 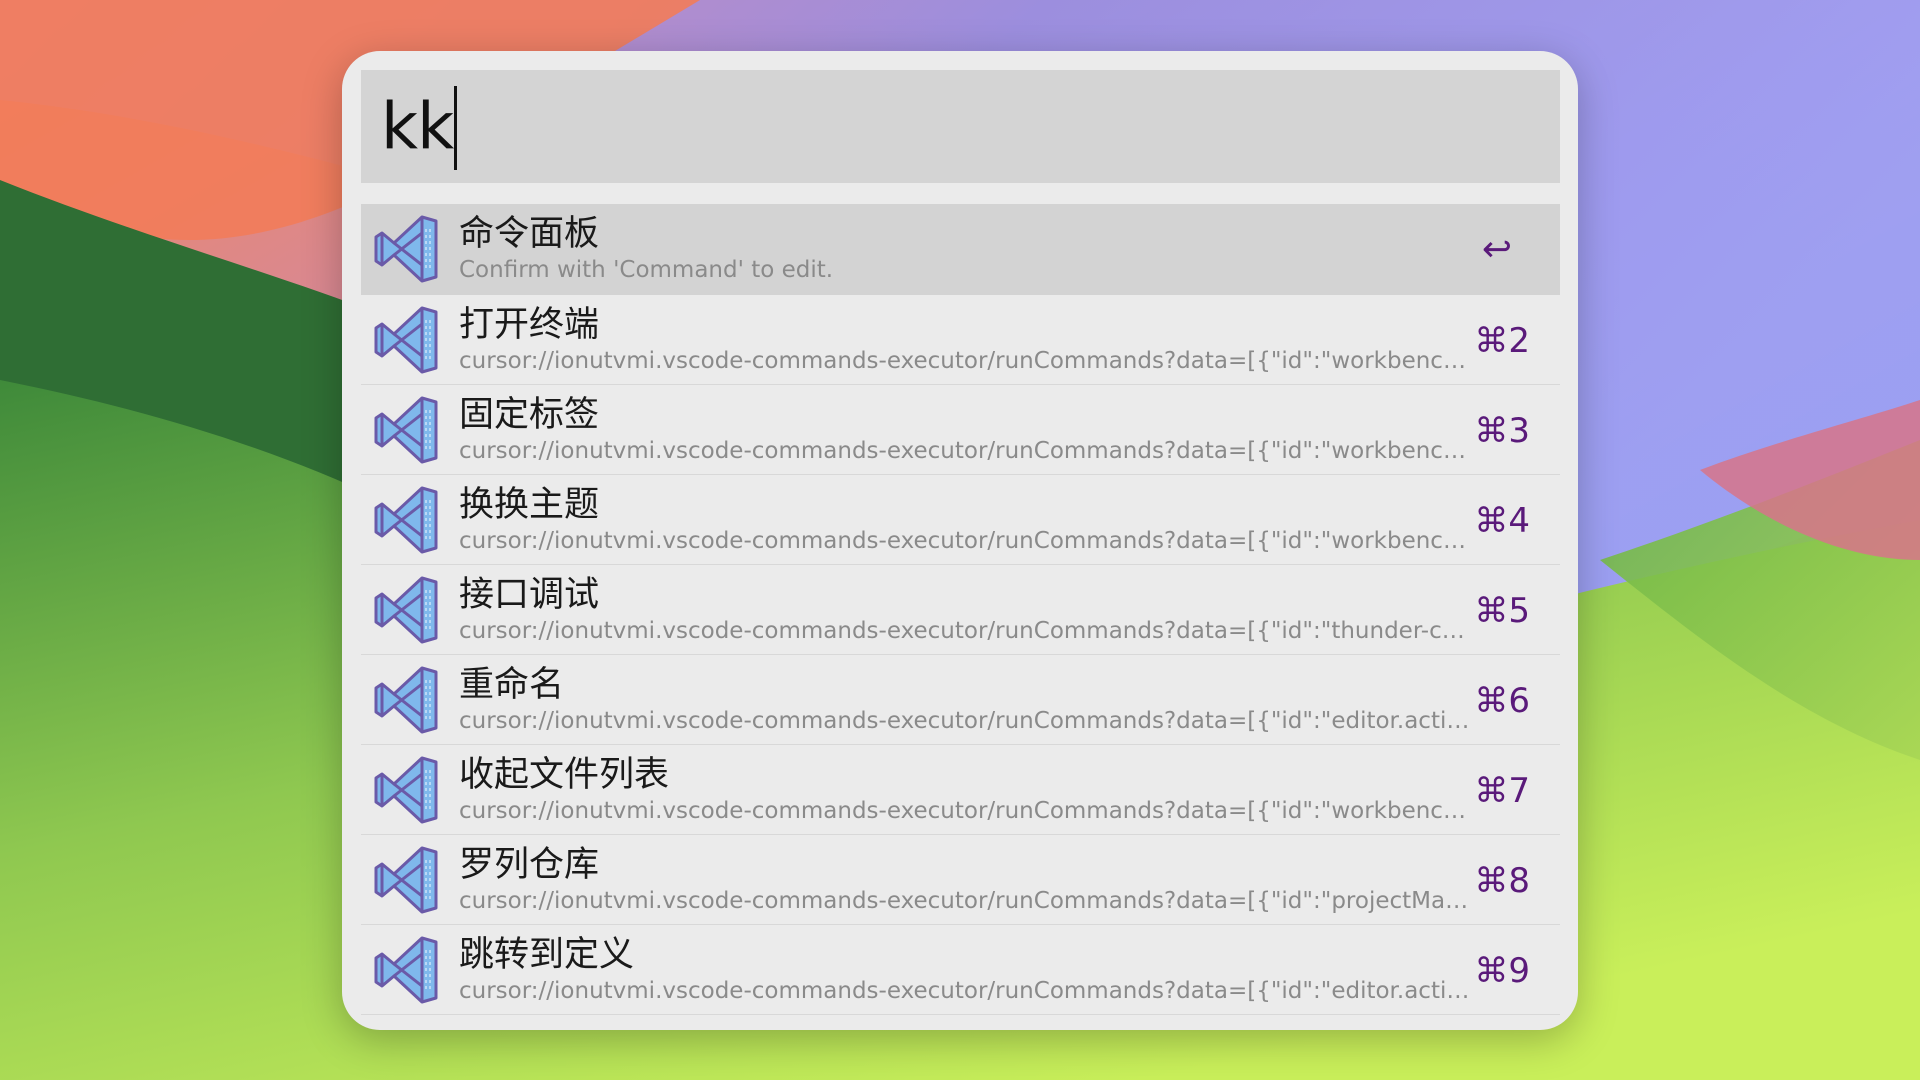 I want to click on result-shortcut: ⌘5, so click(x=1502, y=611).